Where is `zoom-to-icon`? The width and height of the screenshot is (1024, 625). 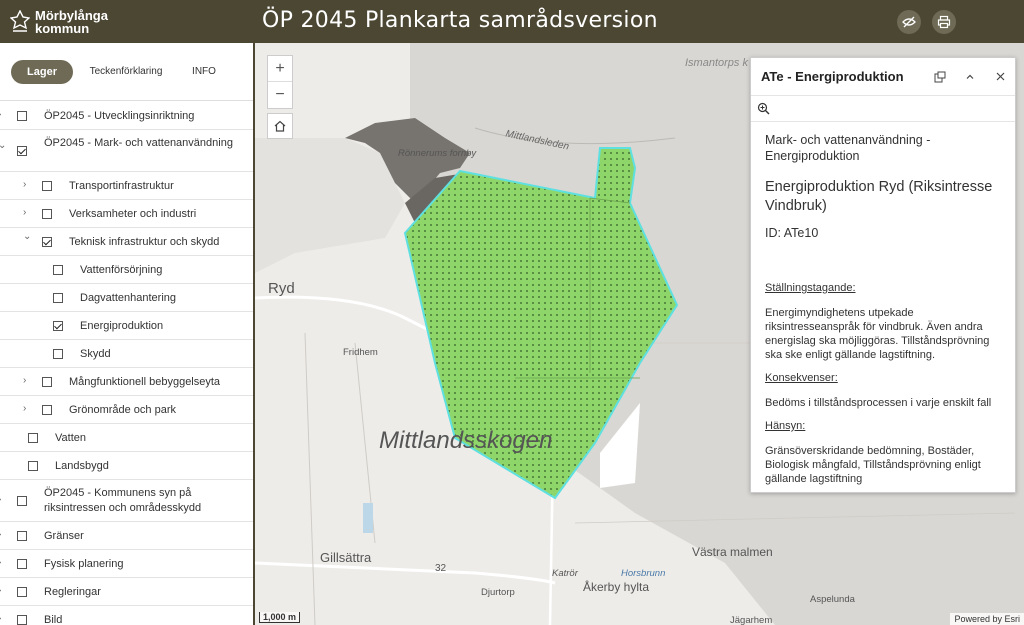
zoom-to-icon is located at coordinates (763, 108).